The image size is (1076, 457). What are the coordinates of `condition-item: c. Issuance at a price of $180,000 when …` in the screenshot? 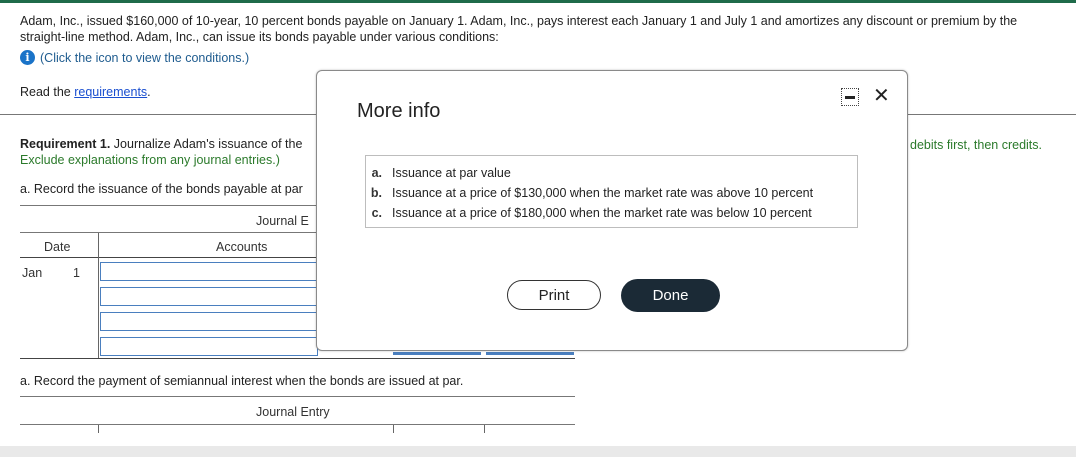 It's located at (611, 213).